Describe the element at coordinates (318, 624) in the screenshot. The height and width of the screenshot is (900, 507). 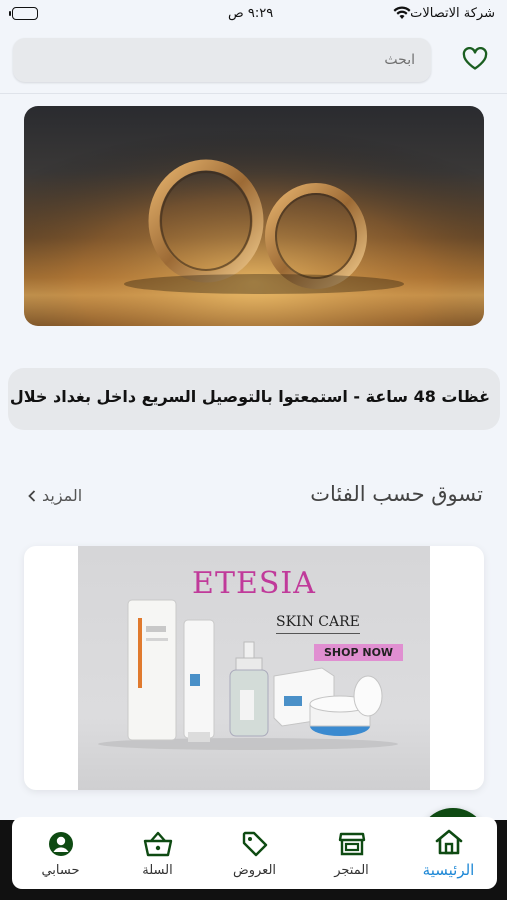
I see `category-subtitle: SKIN CARE` at that location.